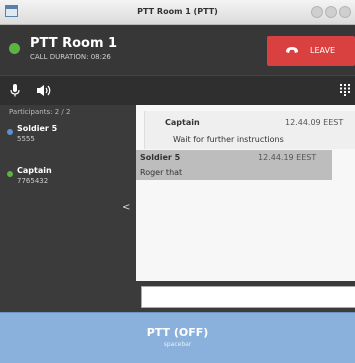 This screenshot has width=355, height=363. I want to click on maximize-button, so click(331, 12).